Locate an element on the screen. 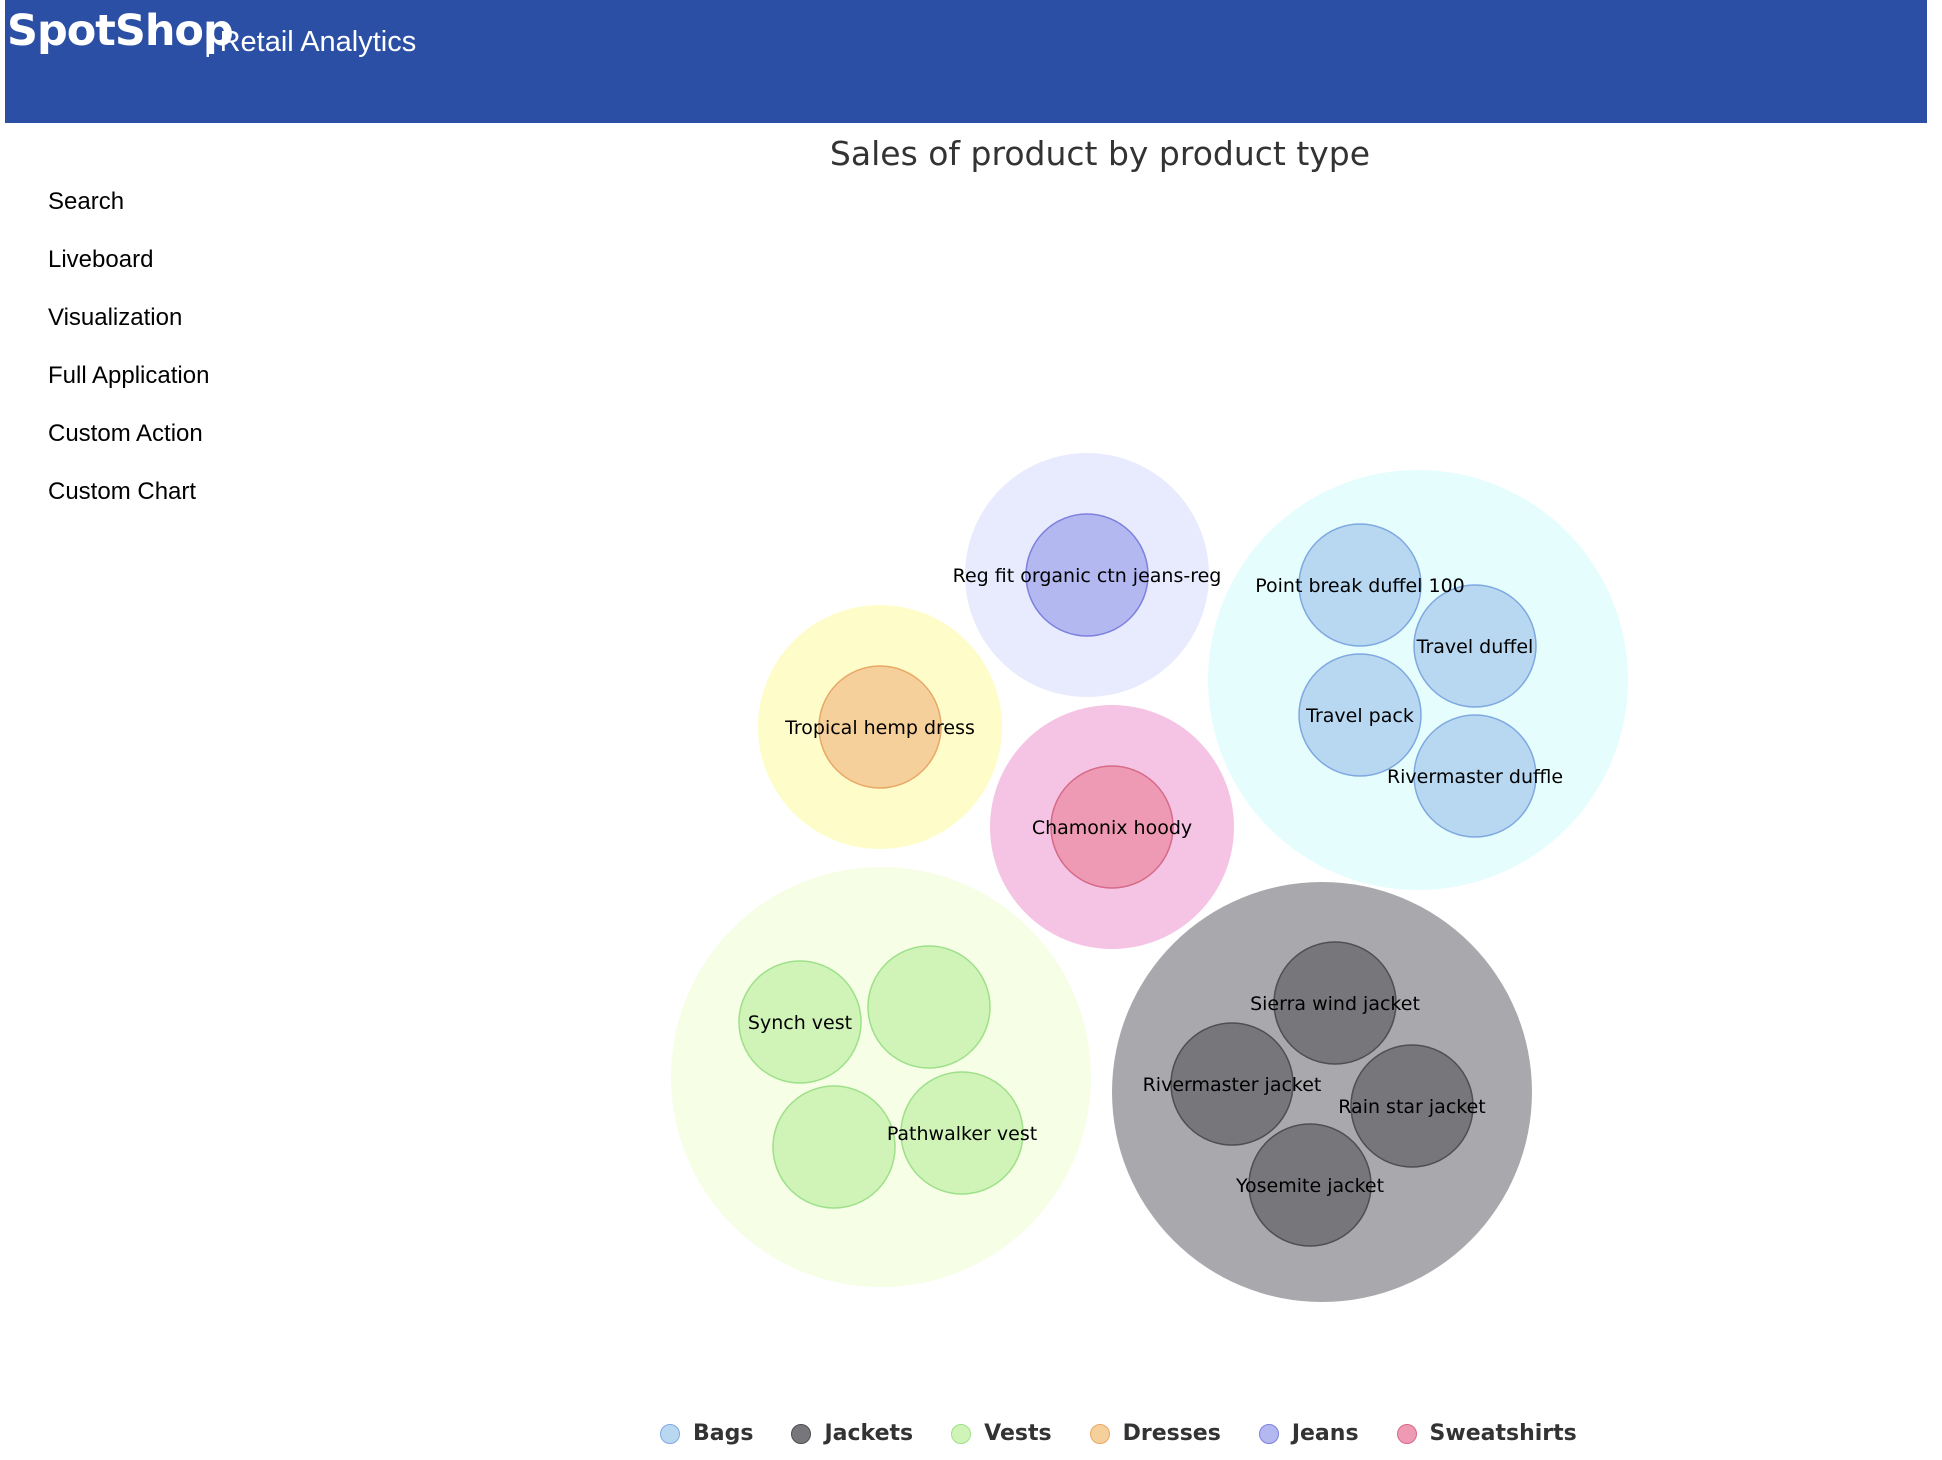 This screenshot has height=1460, width=1942. legend-item-jeans: Jeans is located at coordinates (1308, 1433).